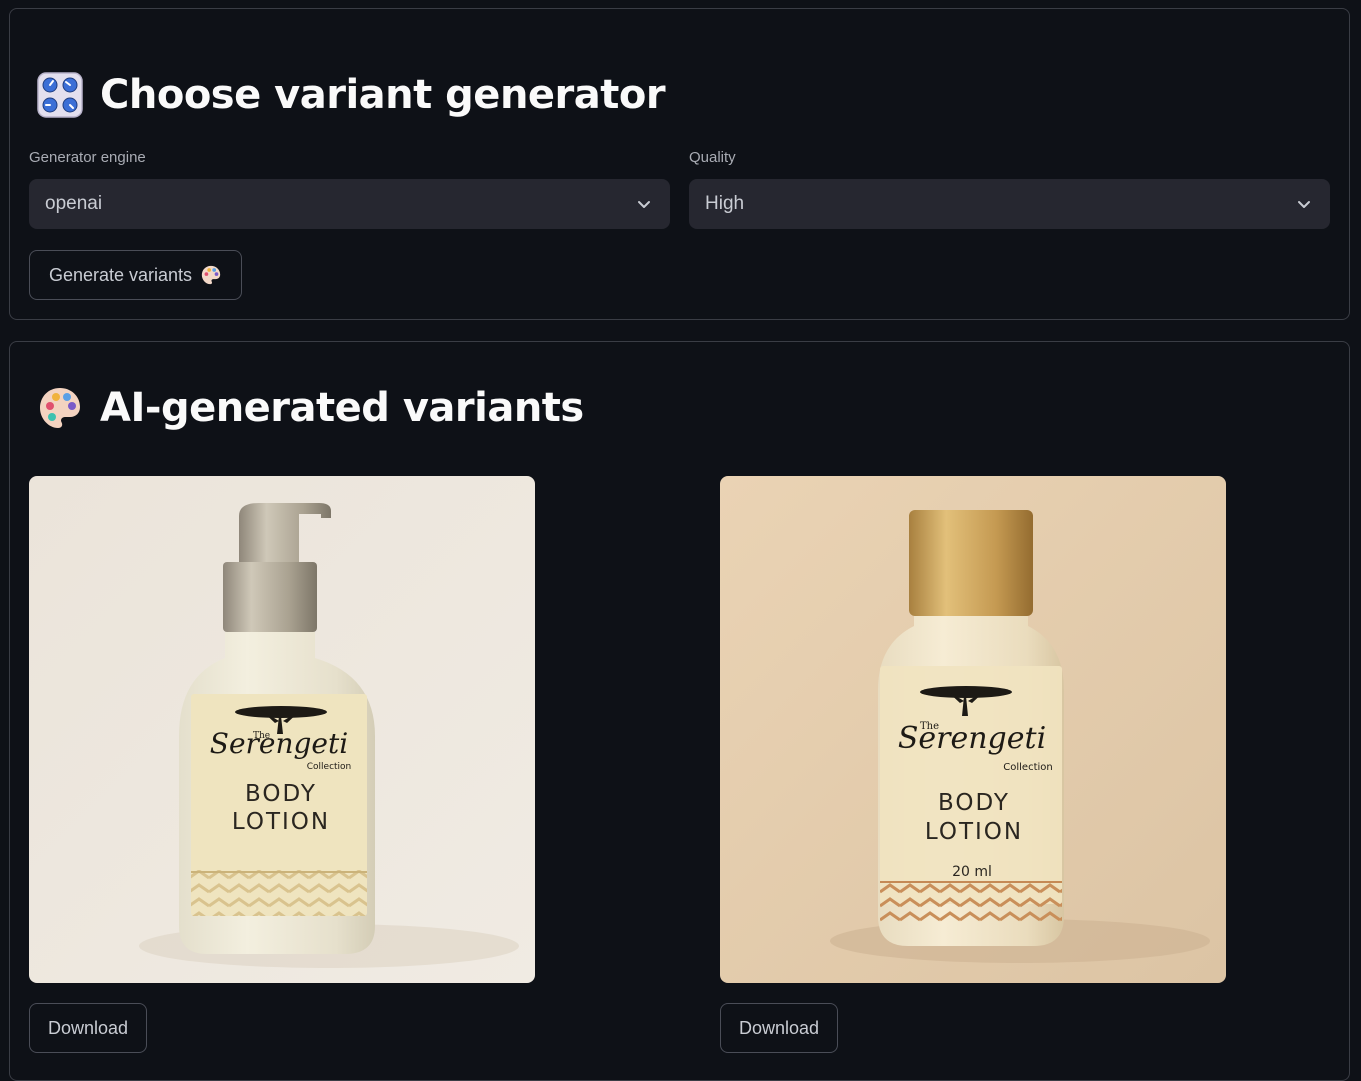 The image size is (1361, 1081). What do you see at coordinates (349, 204) in the screenshot?
I see `engine-select: openai` at bounding box center [349, 204].